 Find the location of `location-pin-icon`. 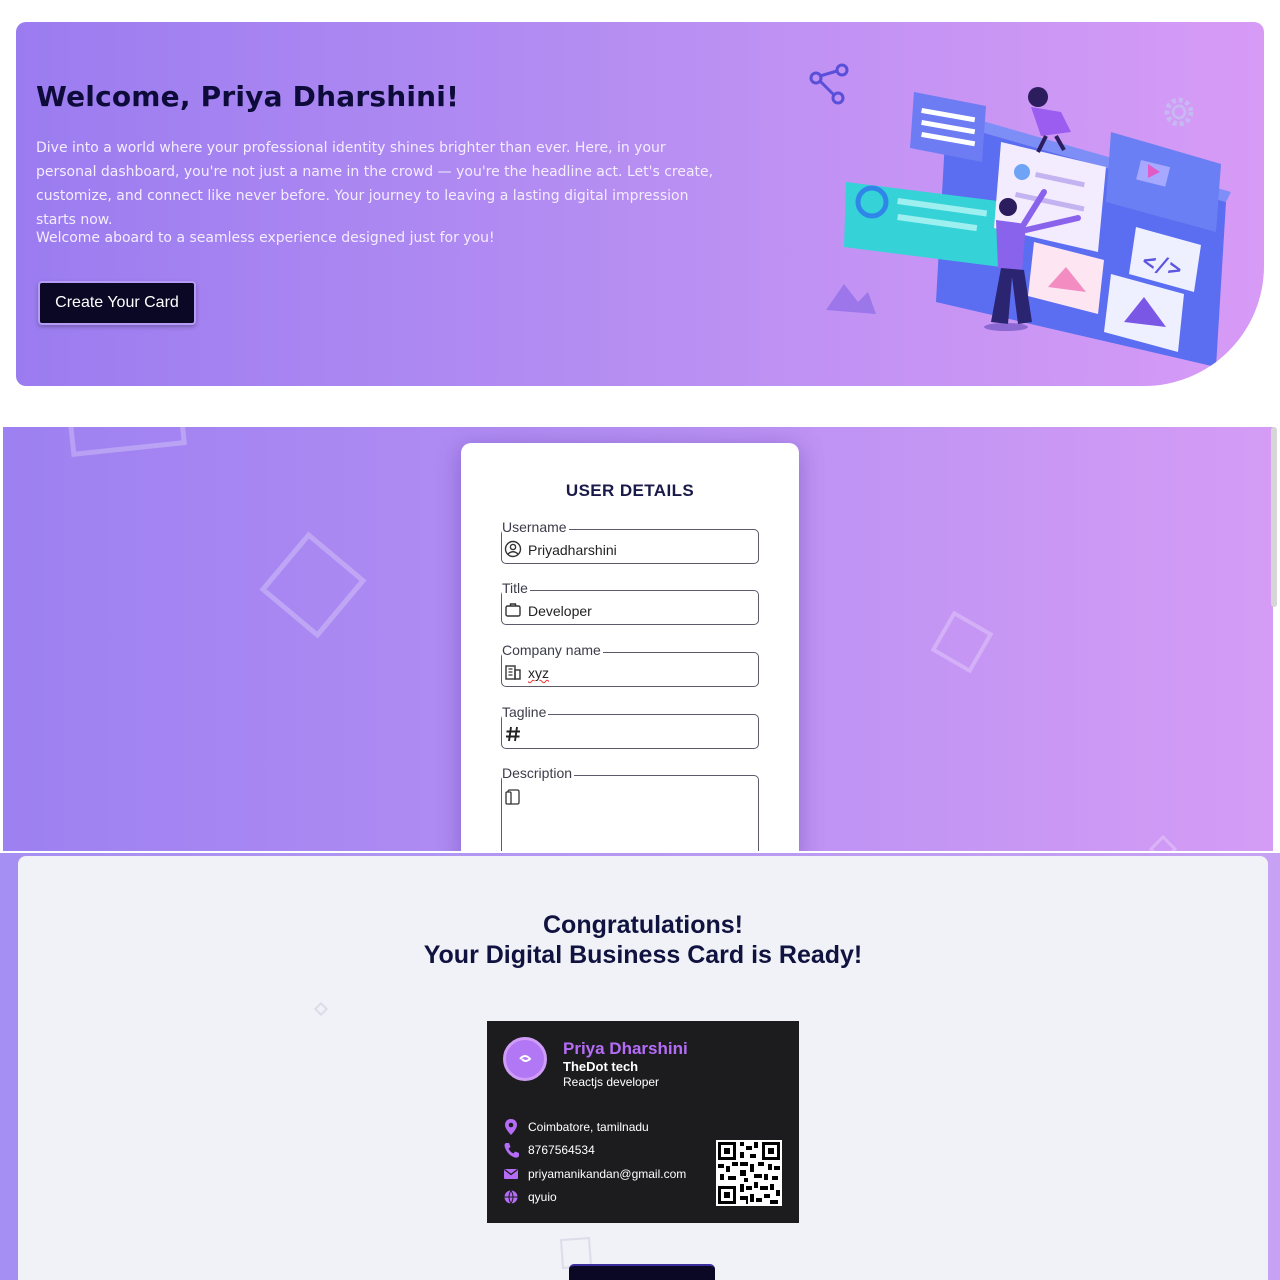

location-pin-icon is located at coordinates (511, 1127).